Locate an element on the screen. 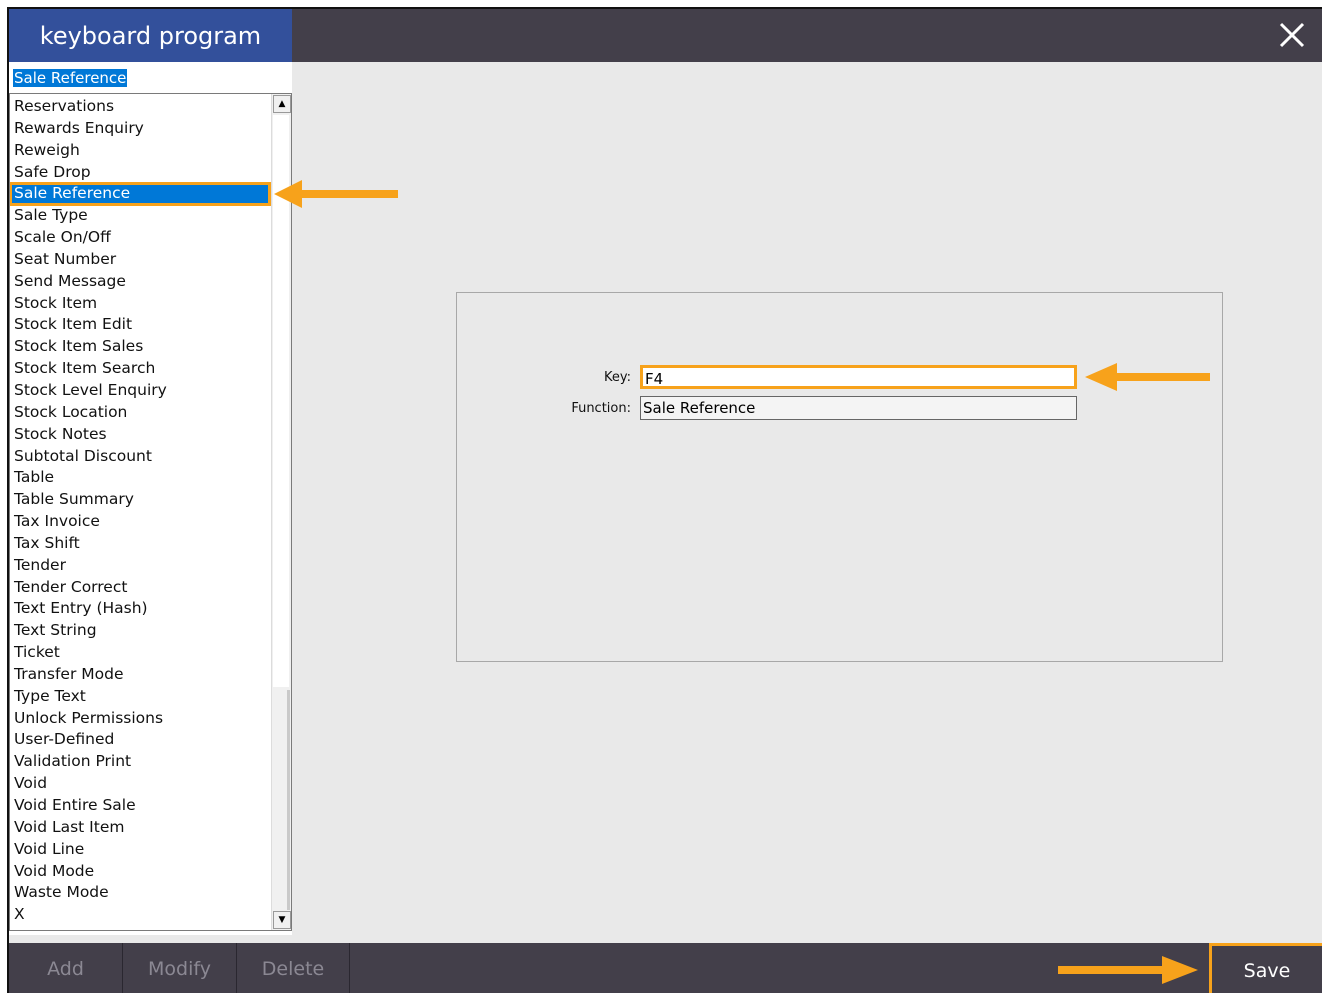  list-item-selected: Sale Reference is located at coordinates (140, 194).